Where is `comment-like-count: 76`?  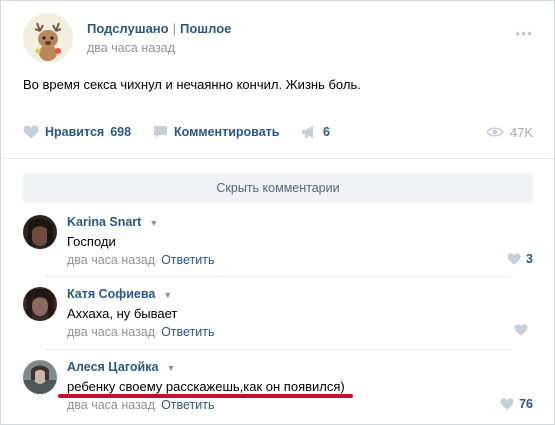 comment-like-count: 76 is located at coordinates (526, 404).